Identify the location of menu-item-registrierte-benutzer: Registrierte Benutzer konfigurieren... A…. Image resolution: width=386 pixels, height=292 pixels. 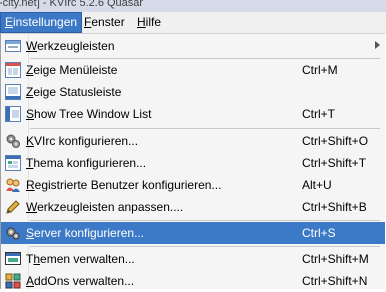
(193, 185).